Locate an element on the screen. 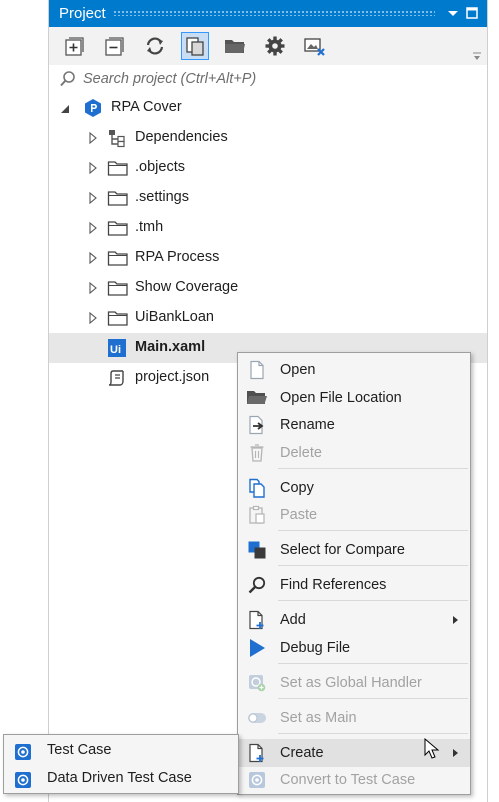 This screenshot has height=802, width=499. tree-item-objects: .objects is located at coordinates (268, 168).